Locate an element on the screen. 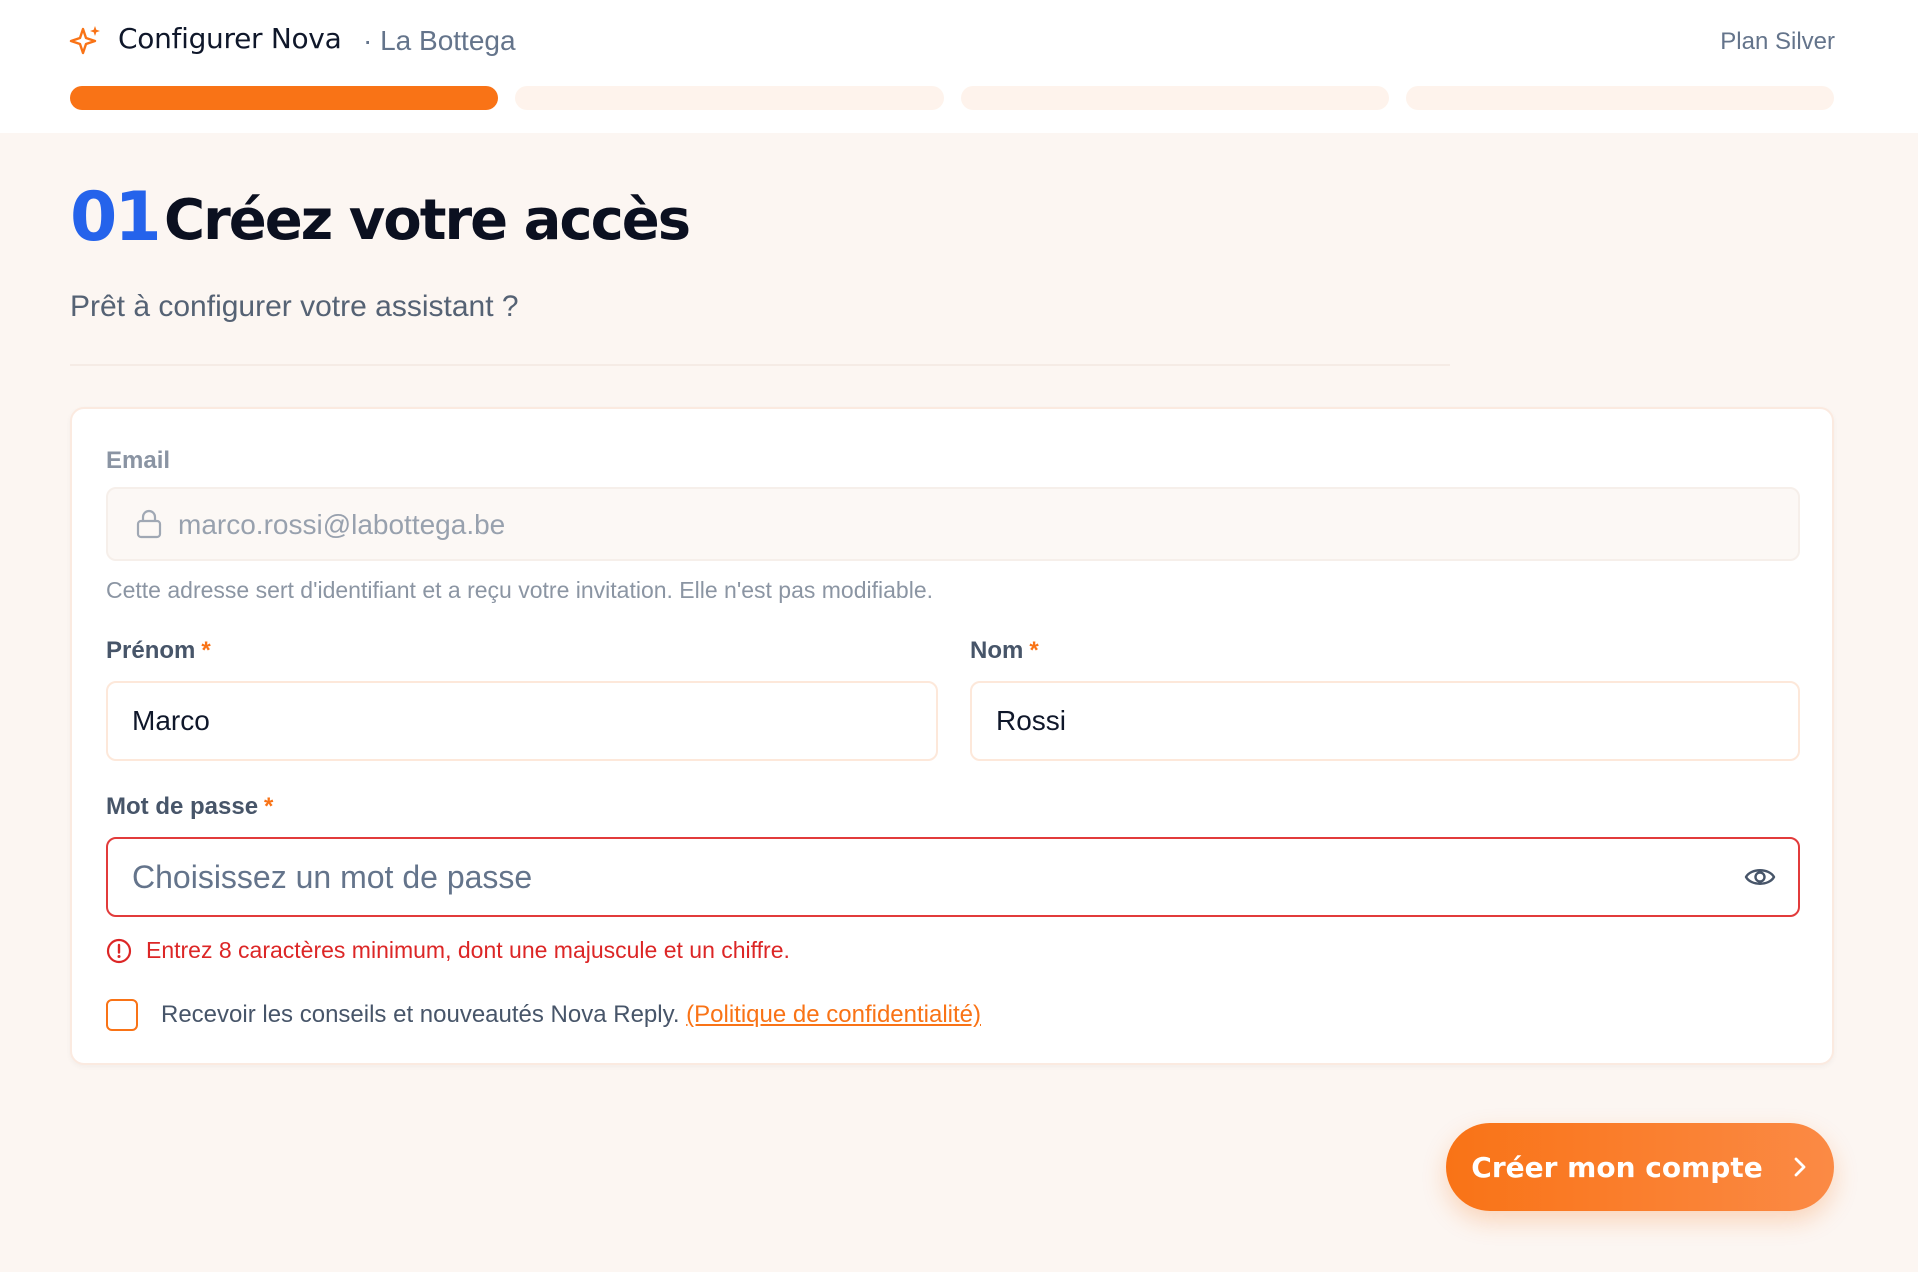 The height and width of the screenshot is (1272, 1918). last-name-label-text: Nom is located at coordinates (997, 650).